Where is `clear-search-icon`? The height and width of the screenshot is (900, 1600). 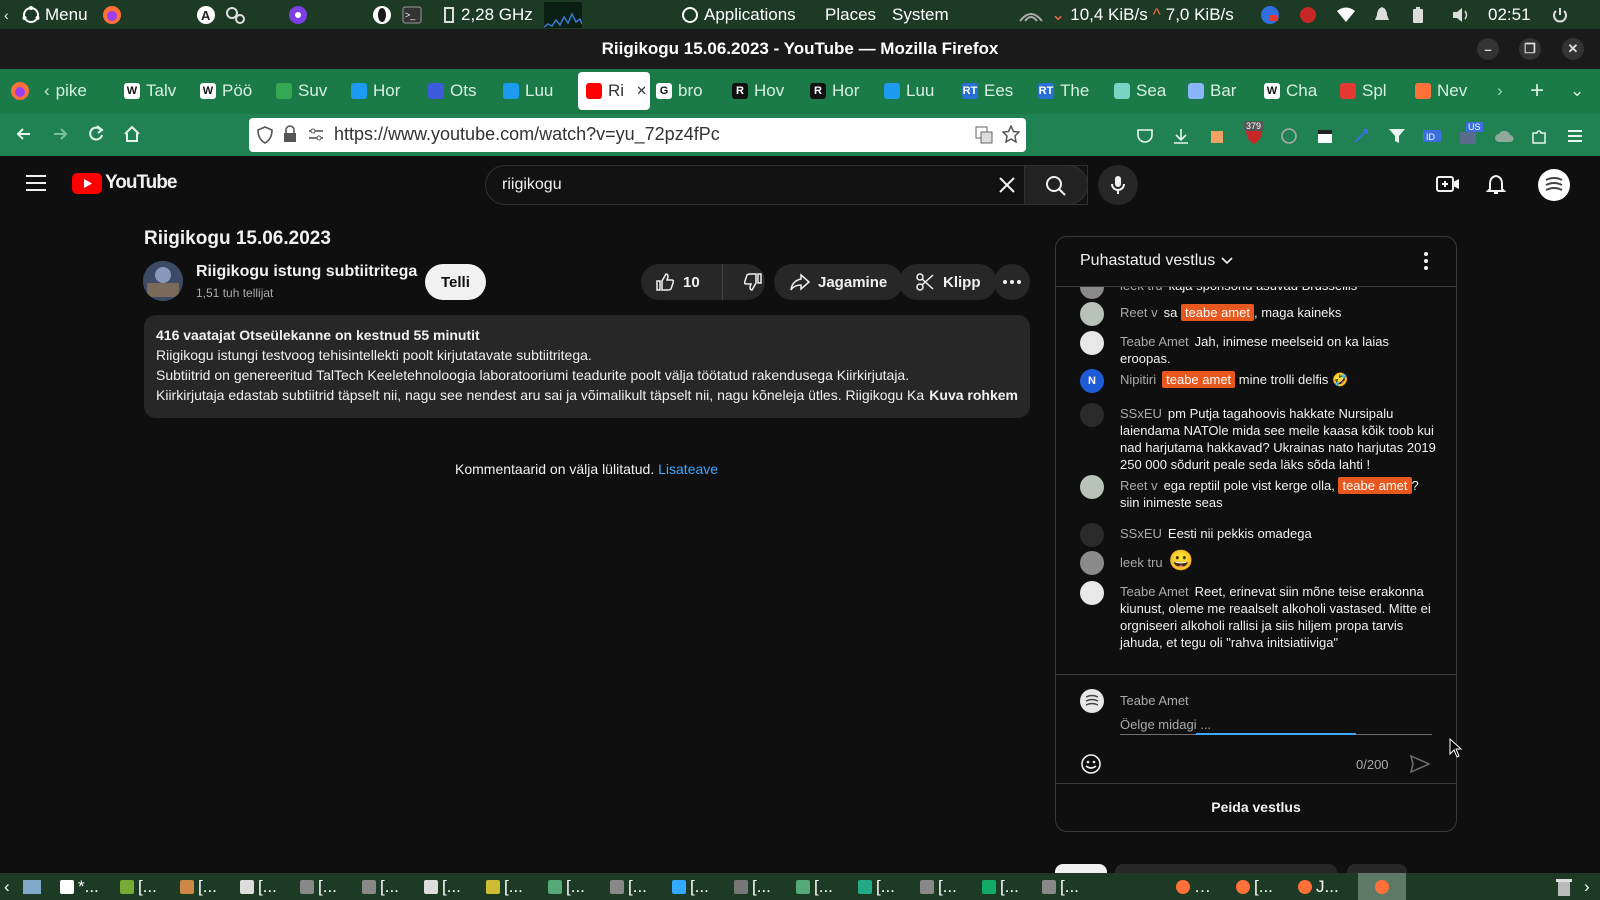 clear-search-icon is located at coordinates (1007, 185).